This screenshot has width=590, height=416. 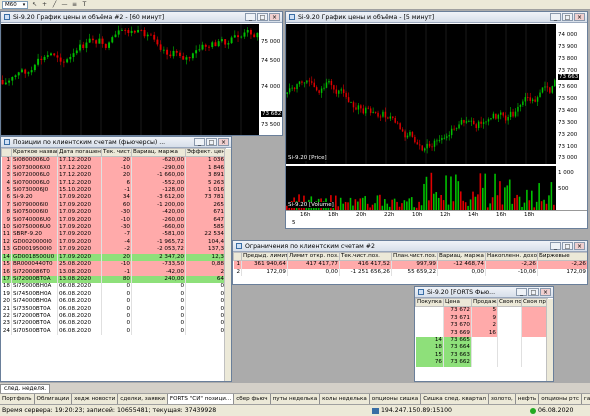 What do you see at coordinates (54, 4) in the screenshot?
I see `line-icon: ╱` at bounding box center [54, 4].